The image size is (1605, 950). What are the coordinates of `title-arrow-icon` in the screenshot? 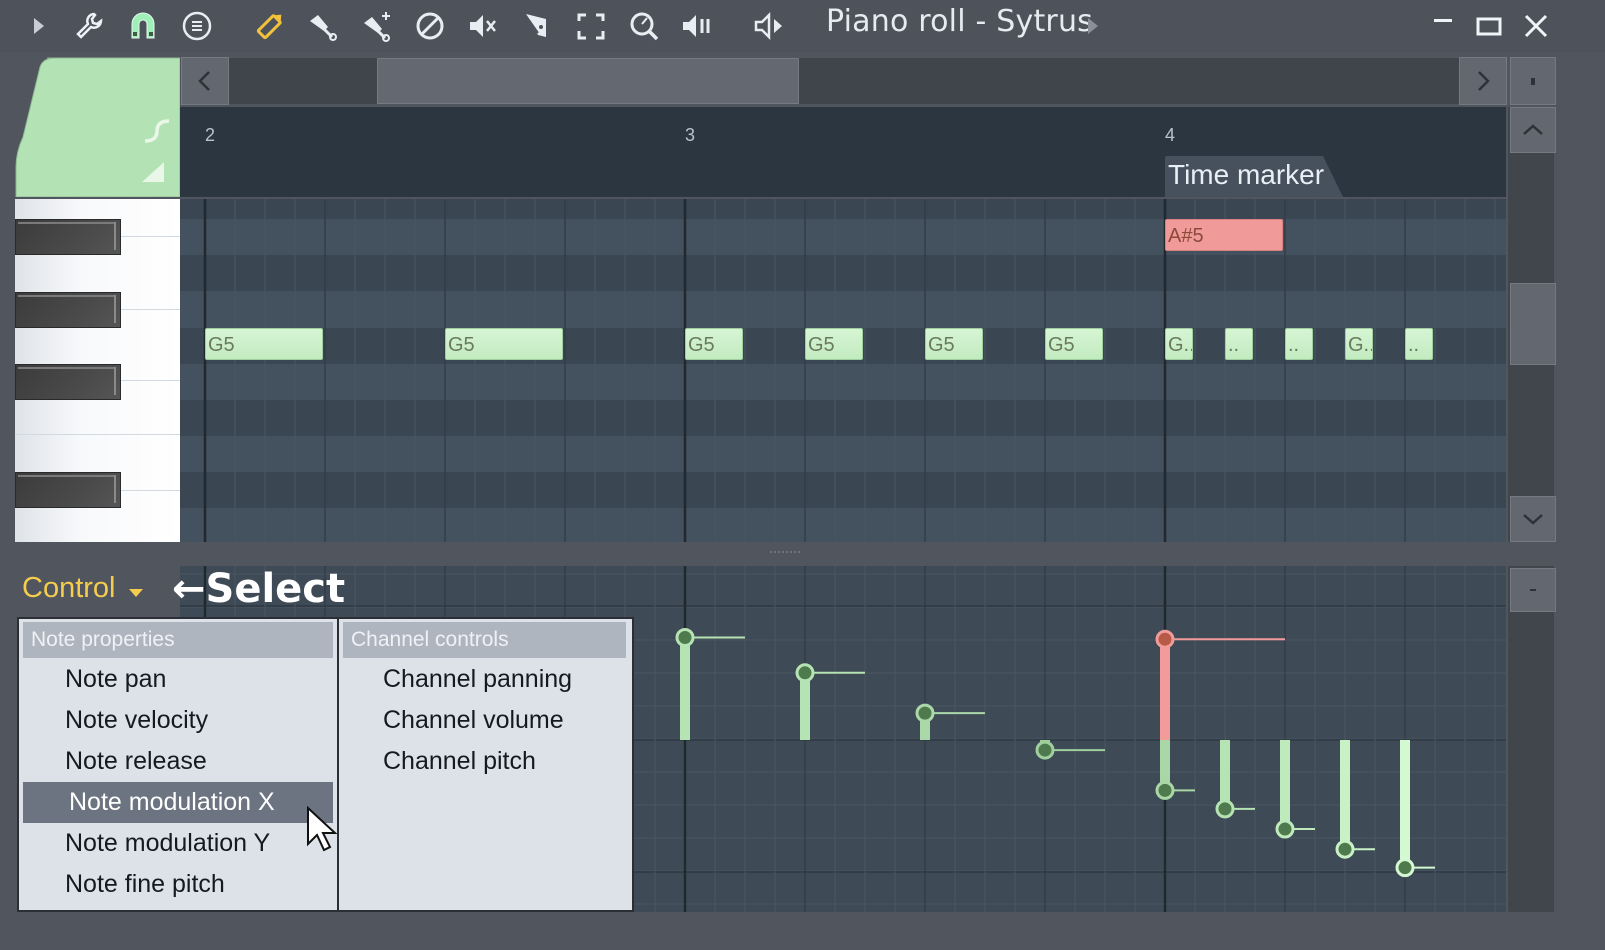 It's located at (1093, 28).